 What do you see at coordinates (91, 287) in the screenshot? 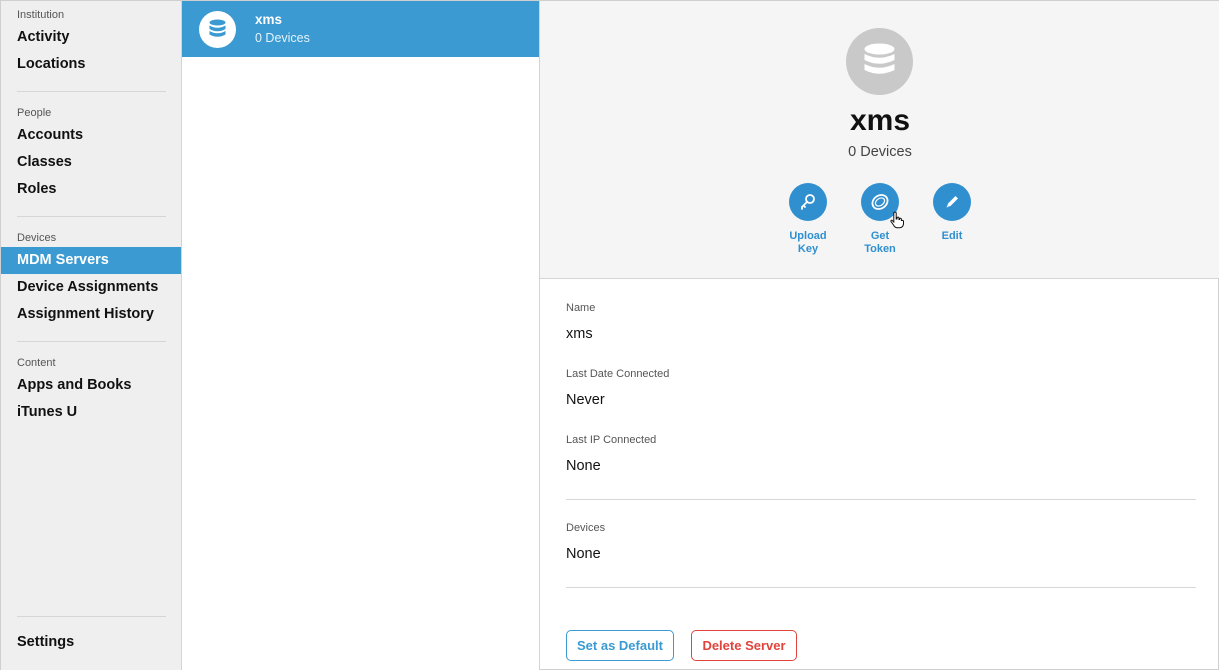
I see `sidebar-item-device-assignments: Device Assignments` at bounding box center [91, 287].